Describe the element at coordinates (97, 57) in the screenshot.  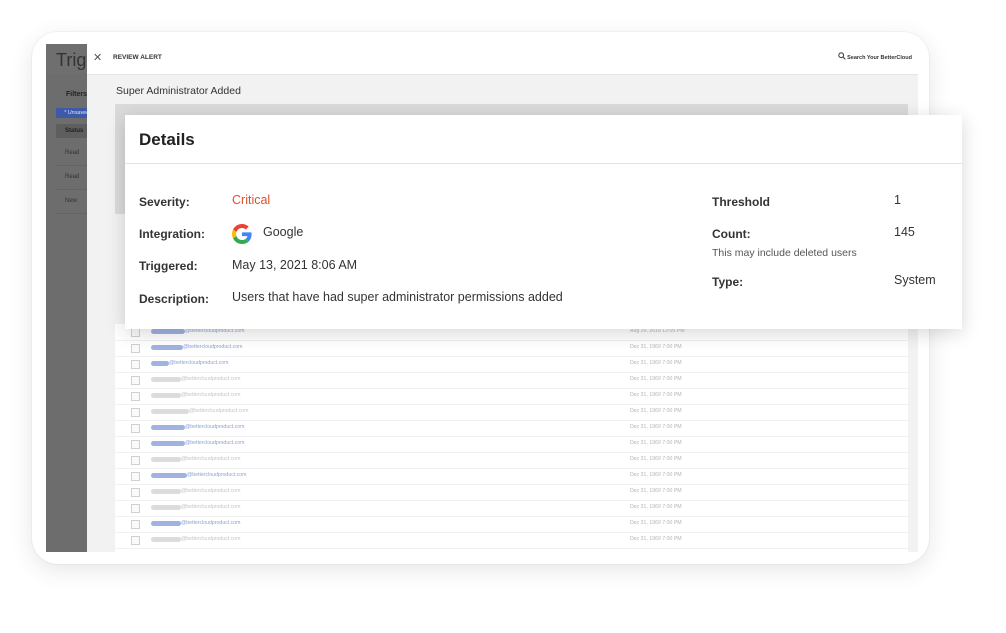
I see `close-icon: ✕` at that location.